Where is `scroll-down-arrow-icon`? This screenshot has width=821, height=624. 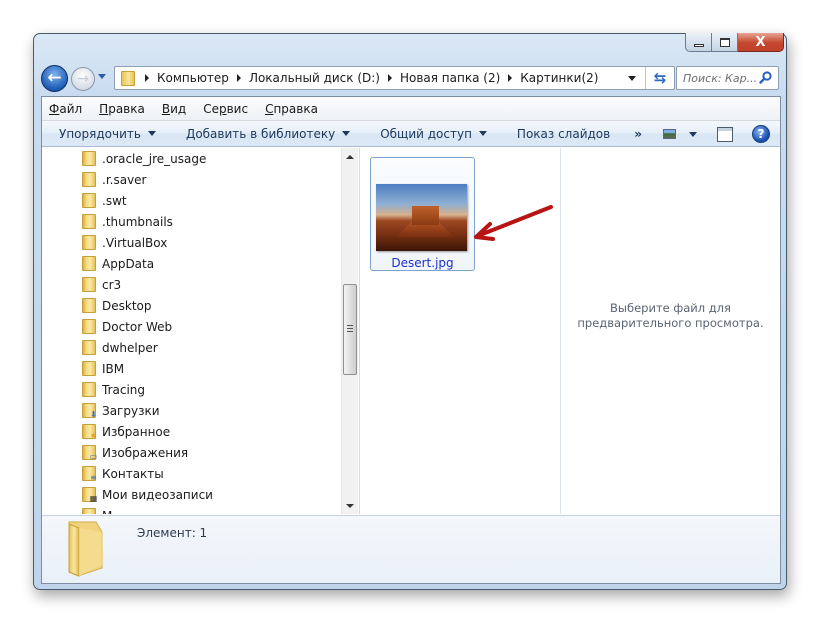 scroll-down-arrow-icon is located at coordinates (350, 506).